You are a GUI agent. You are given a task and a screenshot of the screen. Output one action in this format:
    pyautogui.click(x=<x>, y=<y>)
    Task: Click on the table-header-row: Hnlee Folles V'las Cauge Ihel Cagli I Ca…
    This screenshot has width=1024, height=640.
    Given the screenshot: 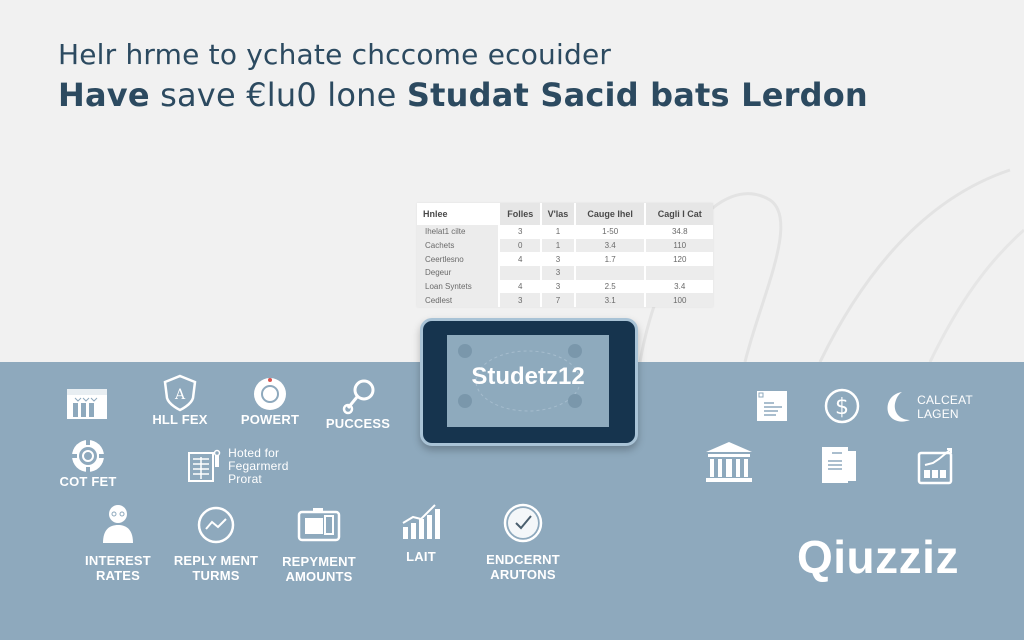 What is the action you would take?
    pyautogui.click(x=565, y=214)
    